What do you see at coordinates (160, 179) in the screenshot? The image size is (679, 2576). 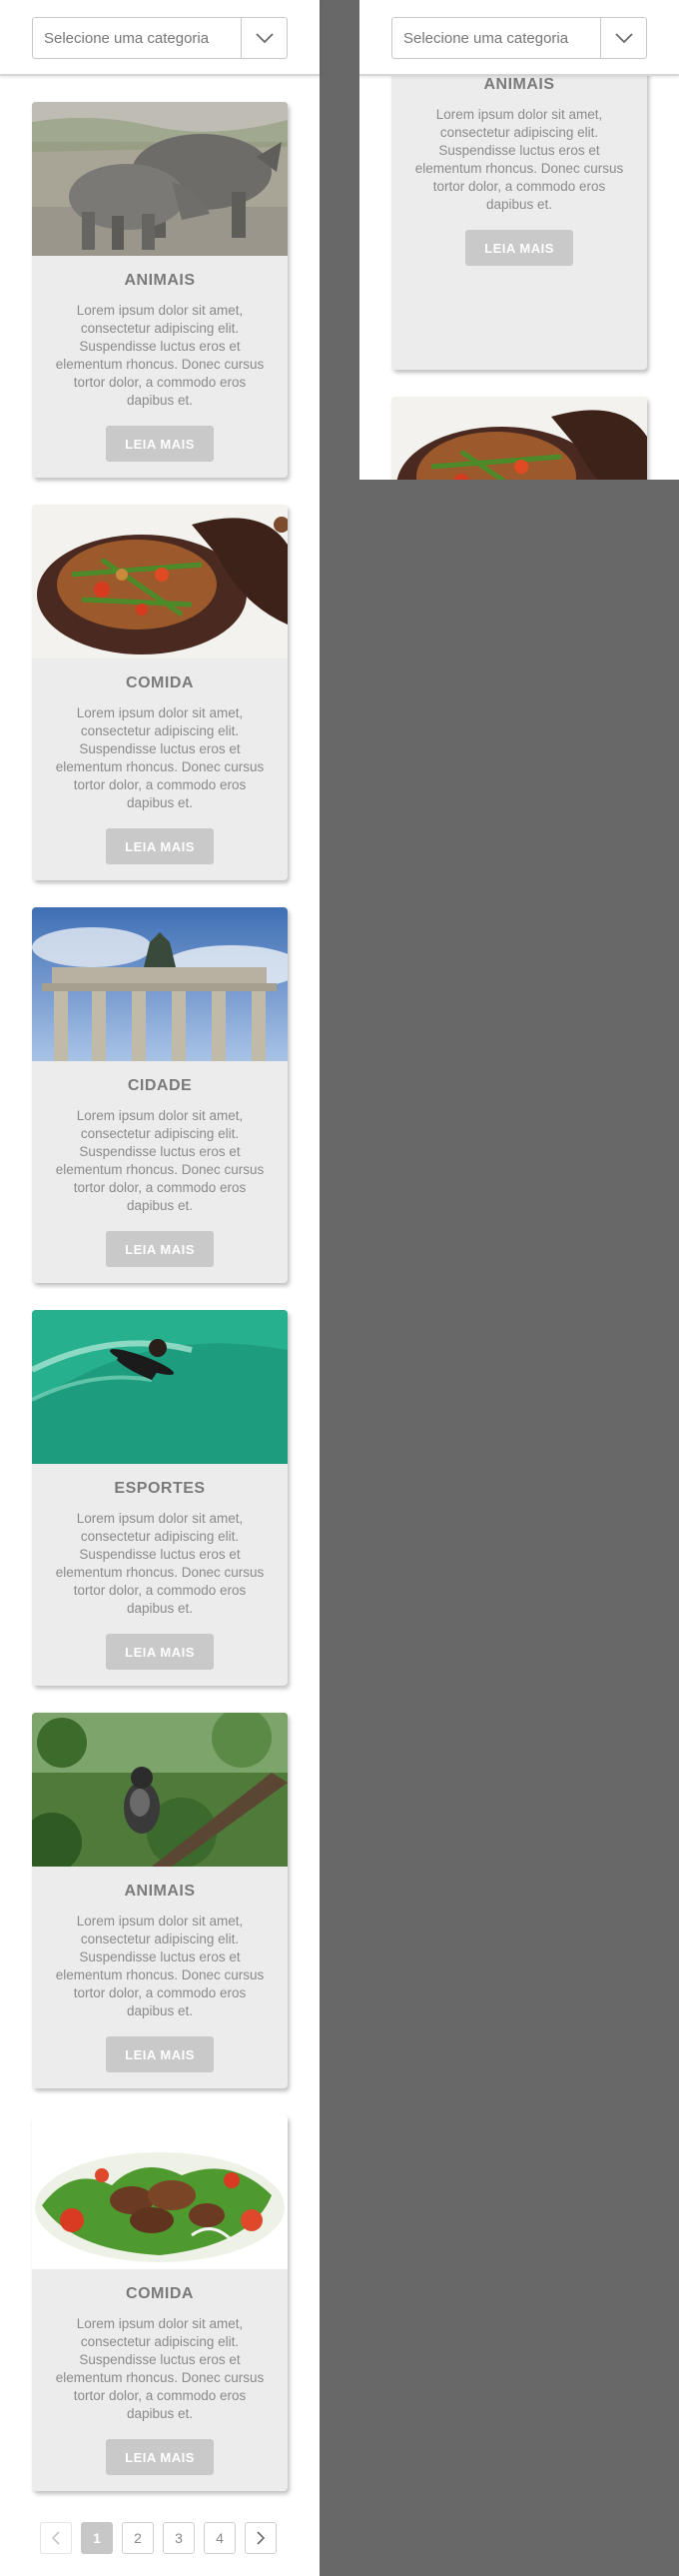 I see `rhinoceros-photo` at bounding box center [160, 179].